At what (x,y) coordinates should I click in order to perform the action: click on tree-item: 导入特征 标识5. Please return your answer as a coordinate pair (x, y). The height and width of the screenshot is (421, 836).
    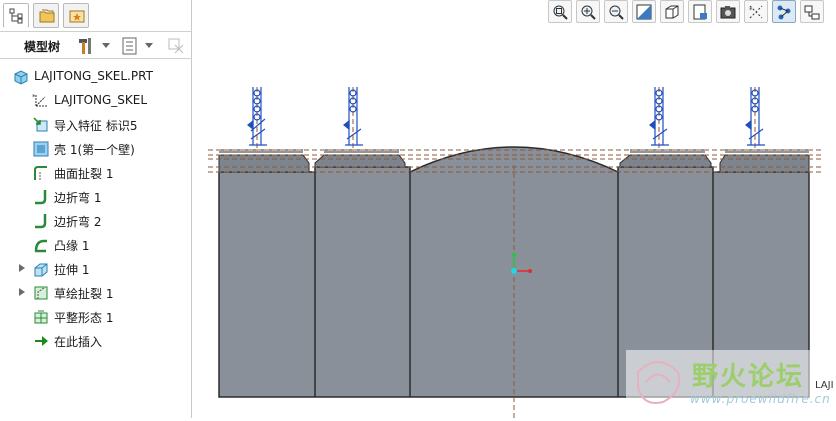
    Looking at the image, I should click on (95, 125).